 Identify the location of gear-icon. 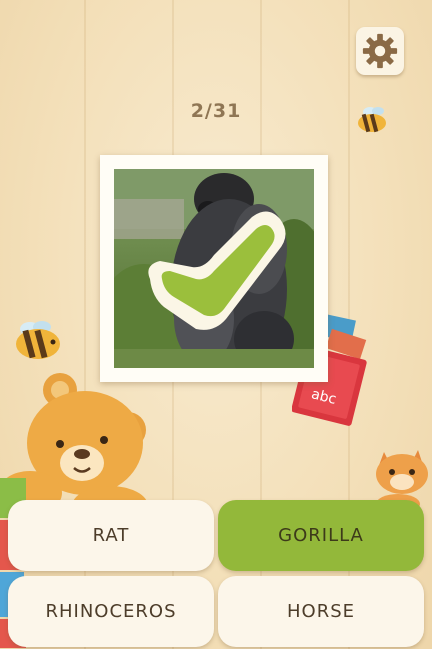
(380, 51).